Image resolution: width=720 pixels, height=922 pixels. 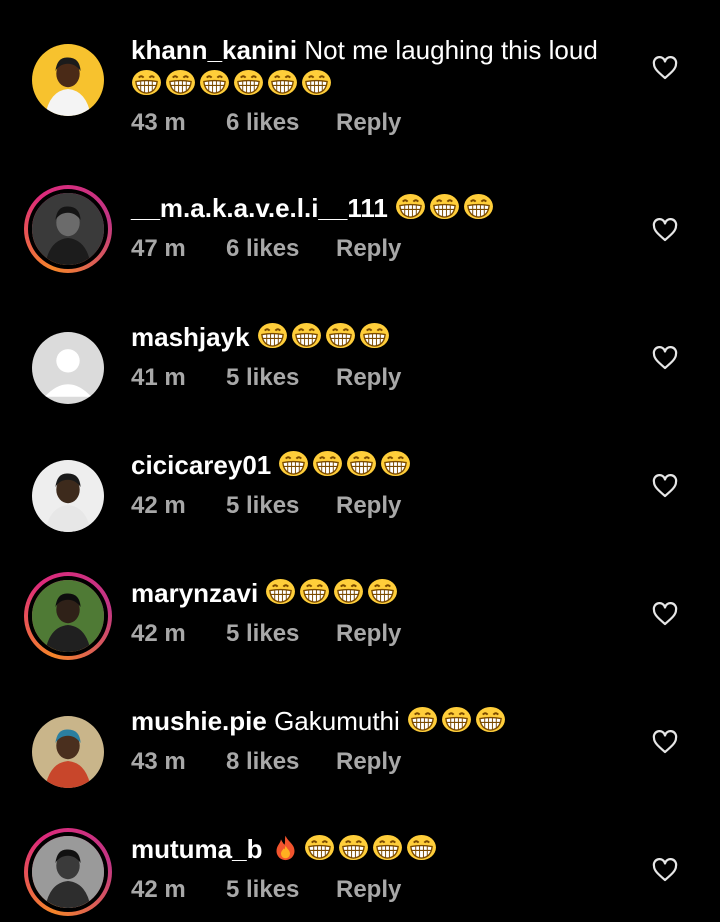 I want to click on comment-username: mutuma_b, so click(x=196, y=849).